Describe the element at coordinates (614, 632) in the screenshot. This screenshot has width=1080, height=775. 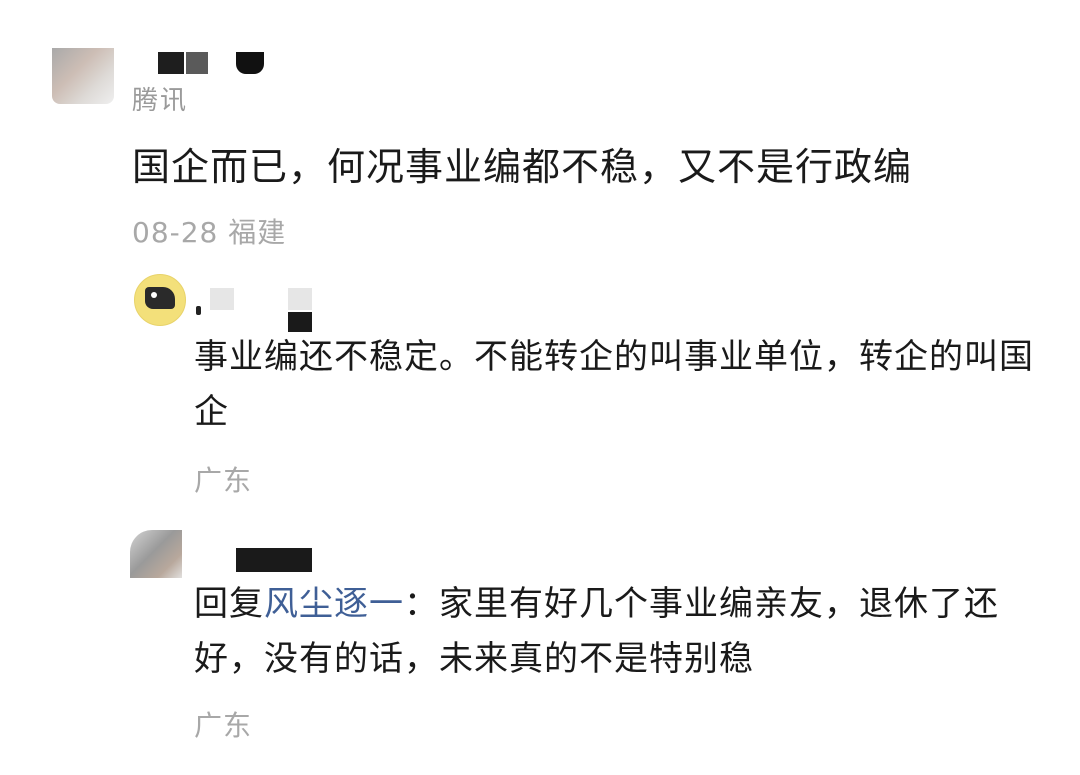
I see `reply-text: 回复风尘逐一：家里有好几个事业编亲友，退休了还好，没有的话，未来真的不是特别稳` at that location.